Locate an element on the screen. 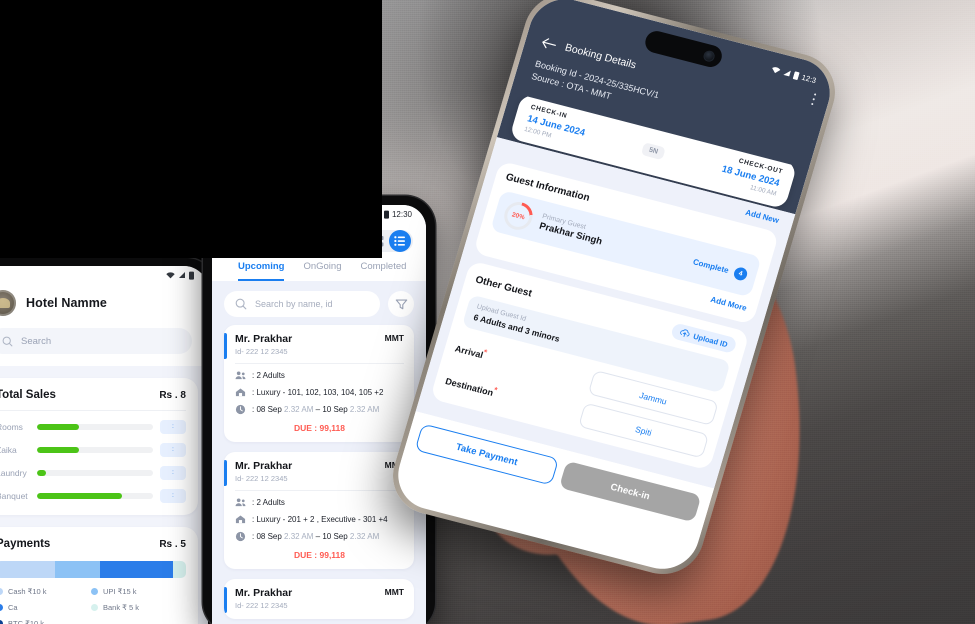 The width and height of the screenshot is (975, 624). payment-legend-item: BTC ₹10 k is located at coordinates (45, 621).